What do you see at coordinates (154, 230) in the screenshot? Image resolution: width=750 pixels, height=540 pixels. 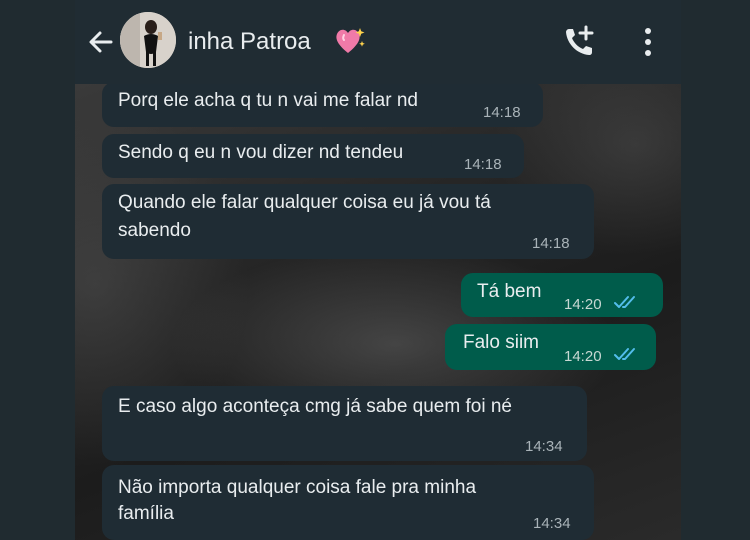 I see `message-text-line-2: sabendo` at bounding box center [154, 230].